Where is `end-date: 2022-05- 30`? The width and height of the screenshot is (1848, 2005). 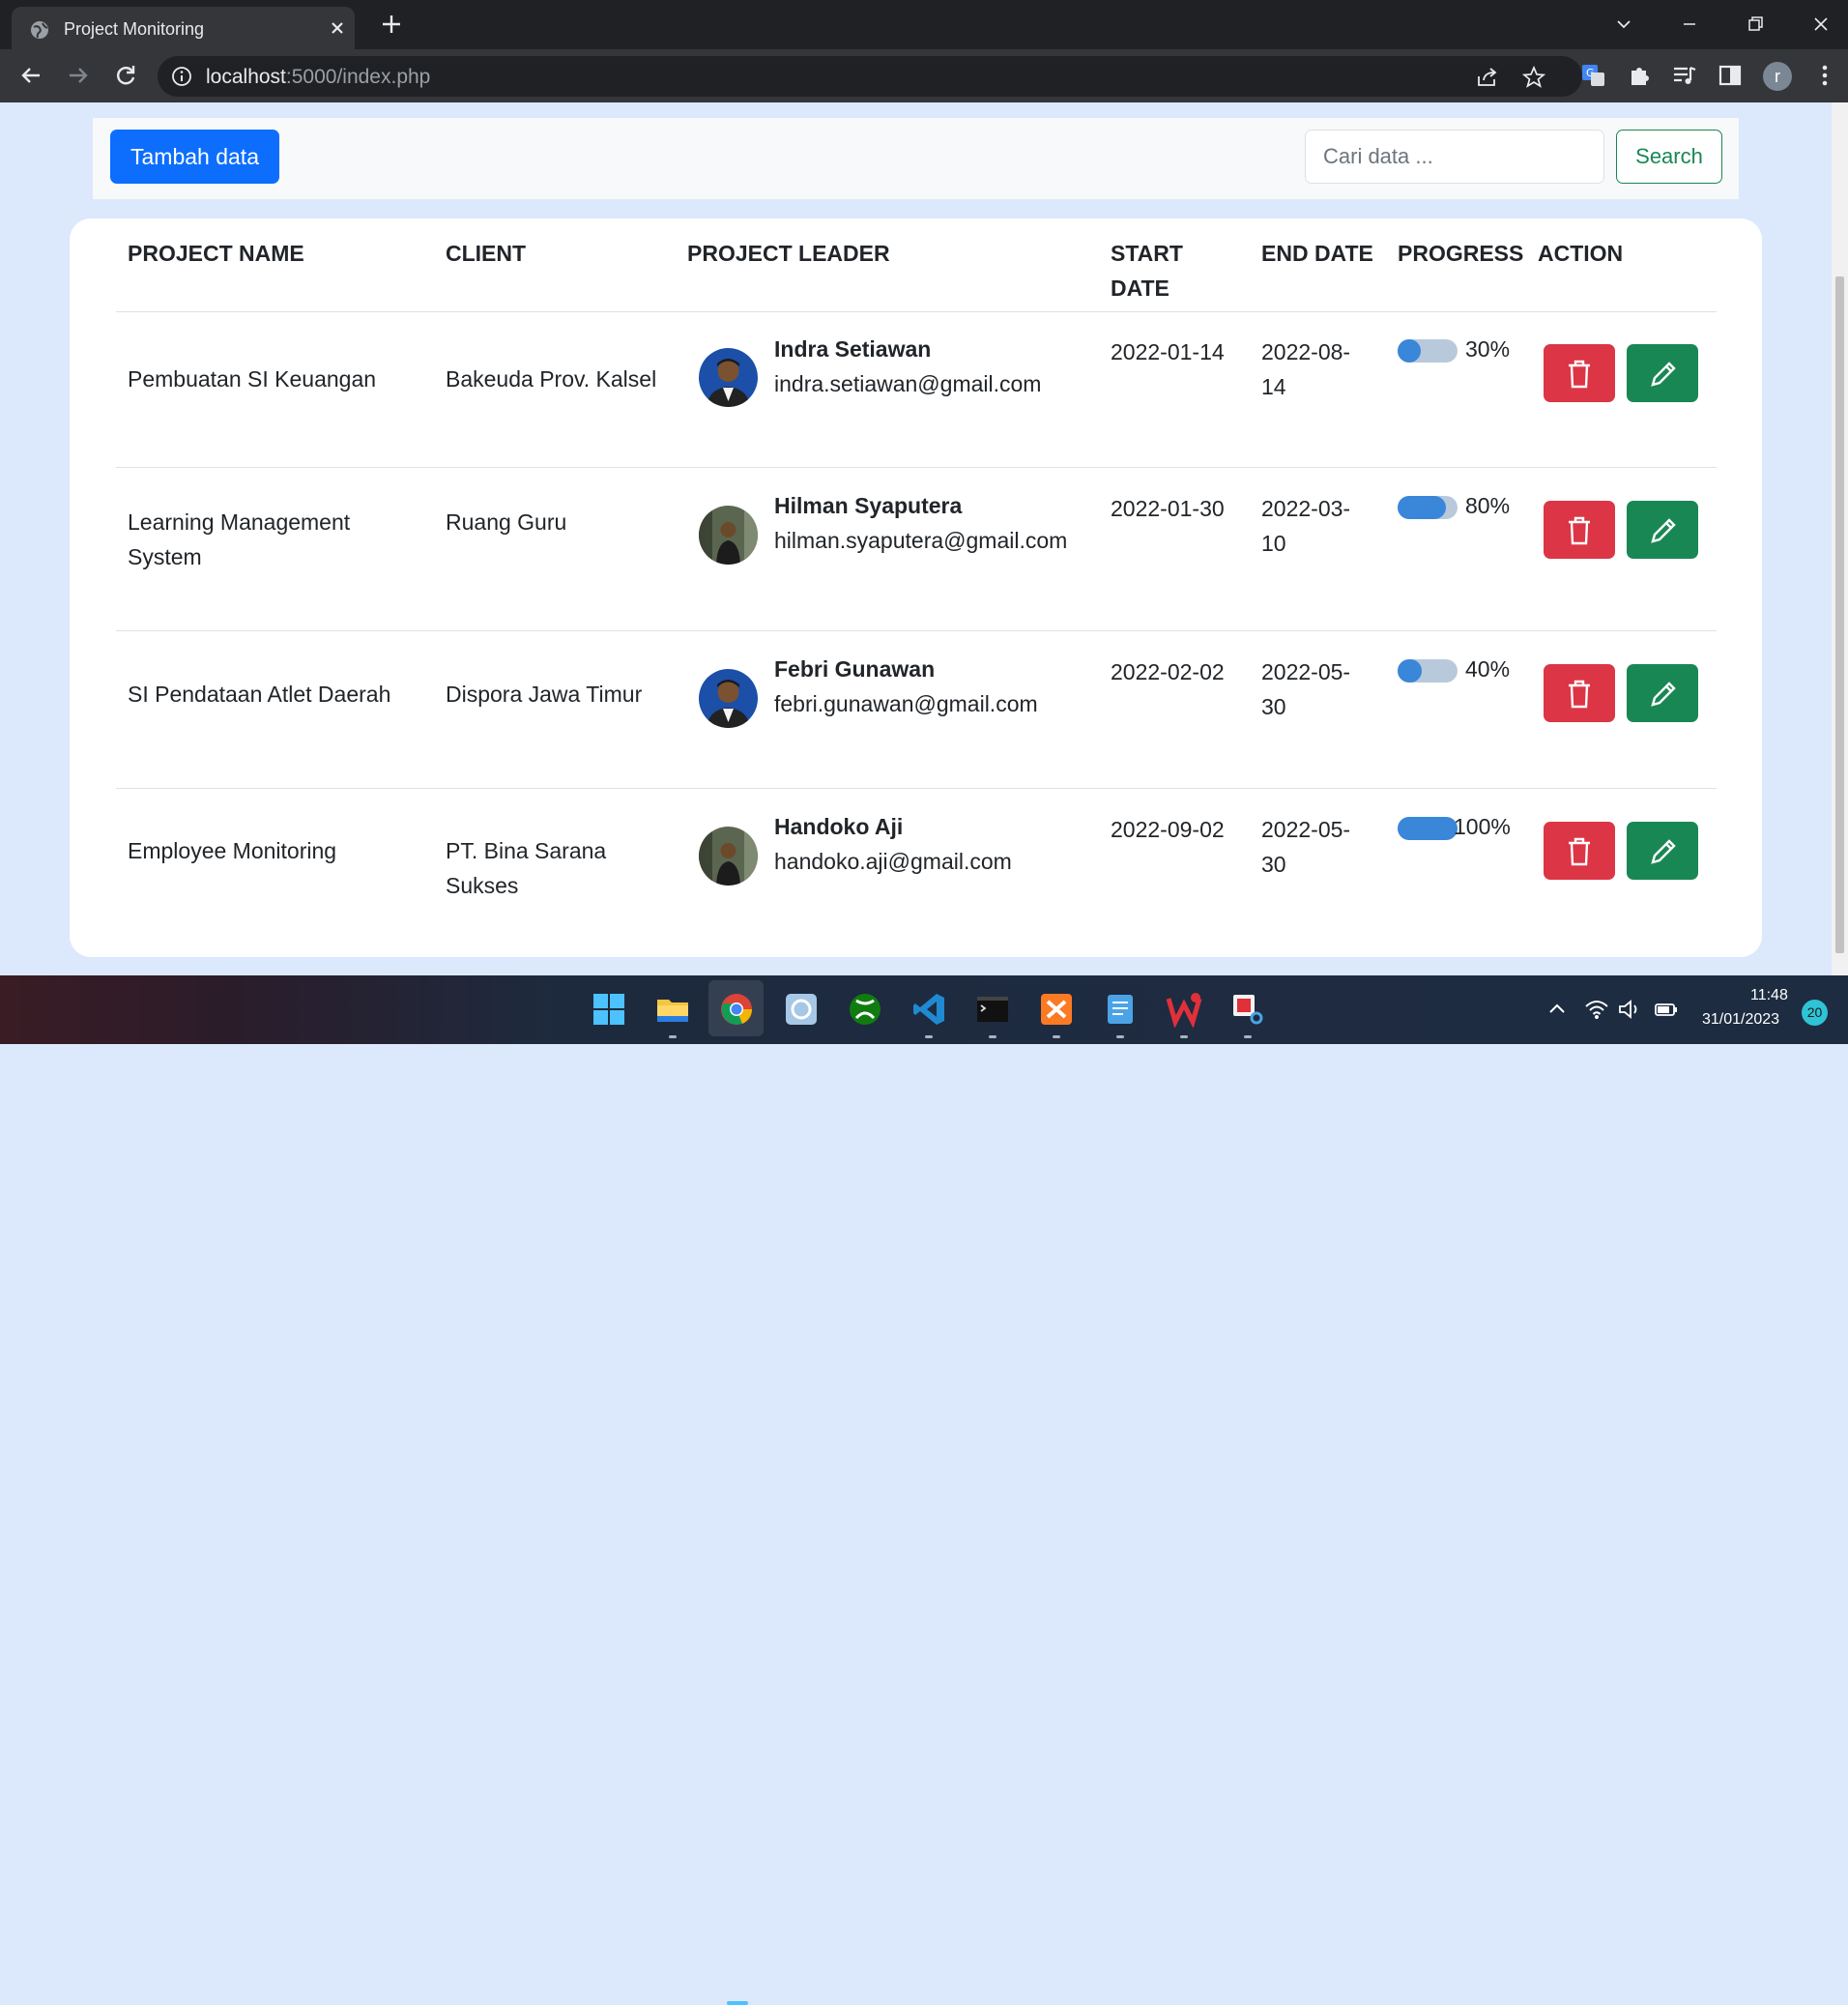
end-date: 2022-05- 30 is located at coordinates (1306, 689).